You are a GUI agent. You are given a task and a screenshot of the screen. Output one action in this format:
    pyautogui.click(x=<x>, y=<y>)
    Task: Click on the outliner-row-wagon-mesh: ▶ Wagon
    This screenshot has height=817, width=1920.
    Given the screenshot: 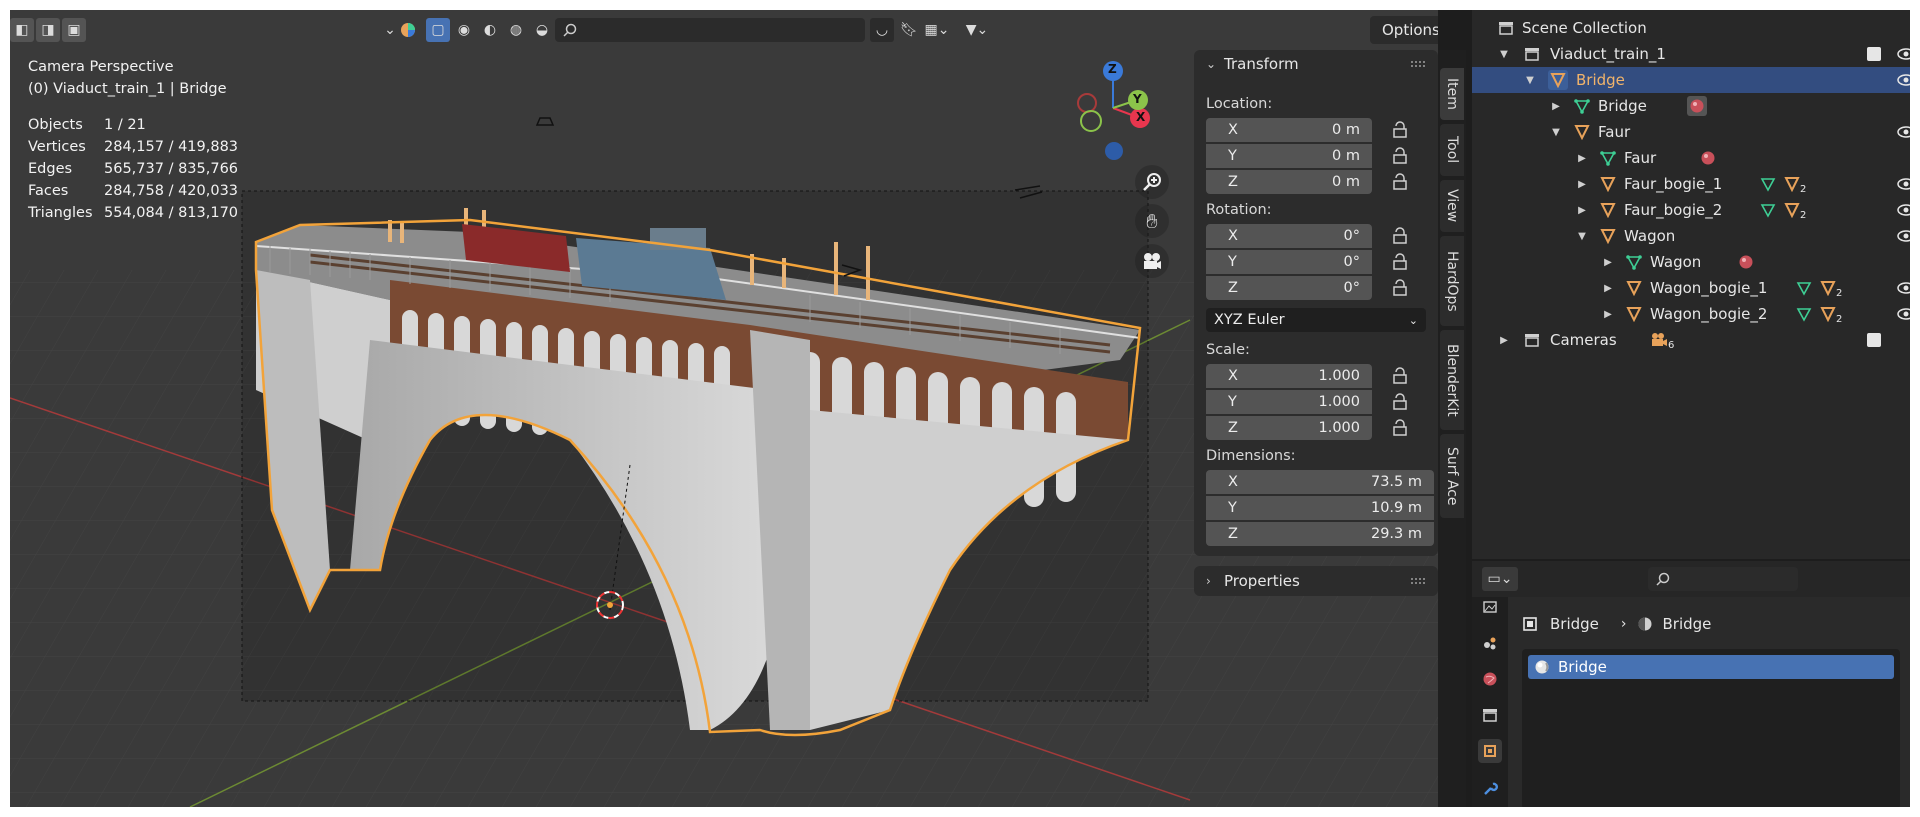 What is the action you would take?
    pyautogui.click(x=1691, y=262)
    